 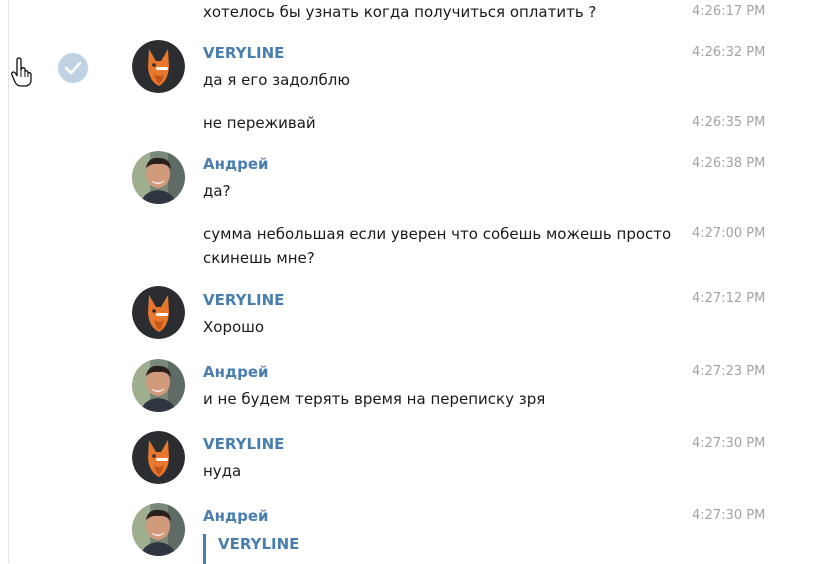 What do you see at coordinates (234, 327) in the screenshot?
I see `message-text: Хорошо` at bounding box center [234, 327].